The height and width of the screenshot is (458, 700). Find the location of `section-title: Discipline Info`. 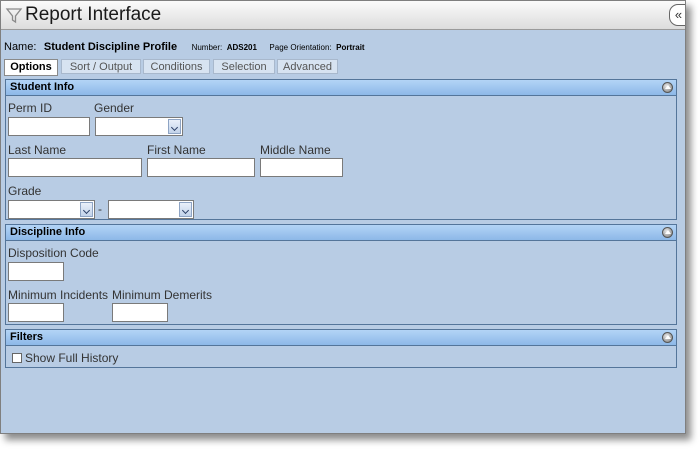

section-title: Discipline Info is located at coordinates (48, 232).